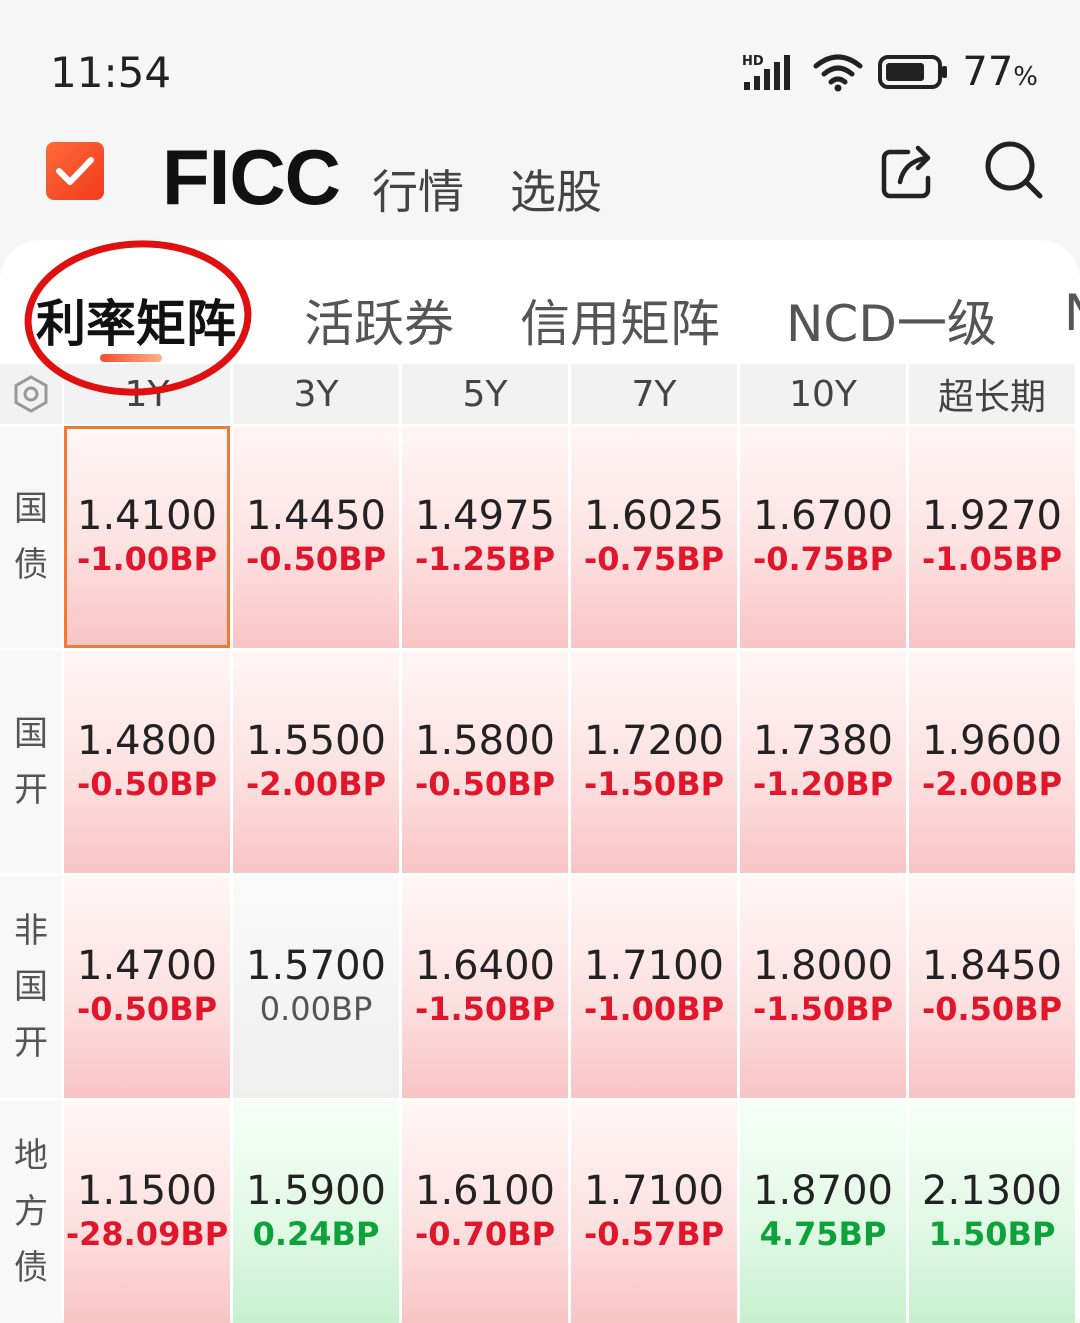  Describe the element at coordinates (620, 320) in the screenshot. I see `tab-credit-matrix: 信用矩阵` at that location.